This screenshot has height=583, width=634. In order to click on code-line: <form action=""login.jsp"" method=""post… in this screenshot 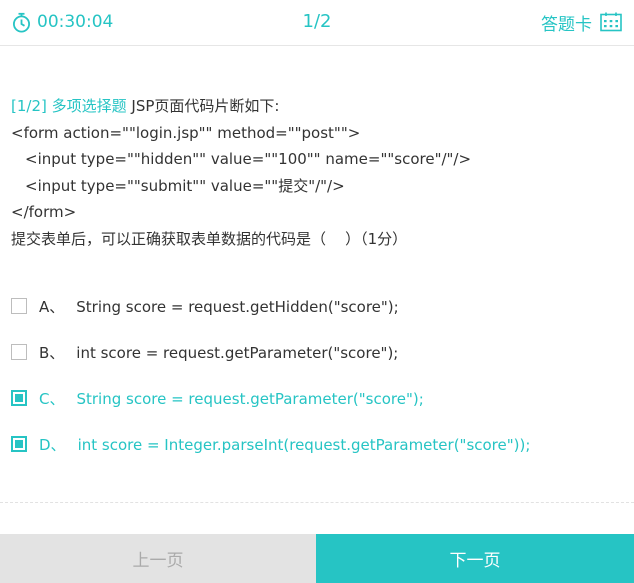, I will do `click(186, 132)`.